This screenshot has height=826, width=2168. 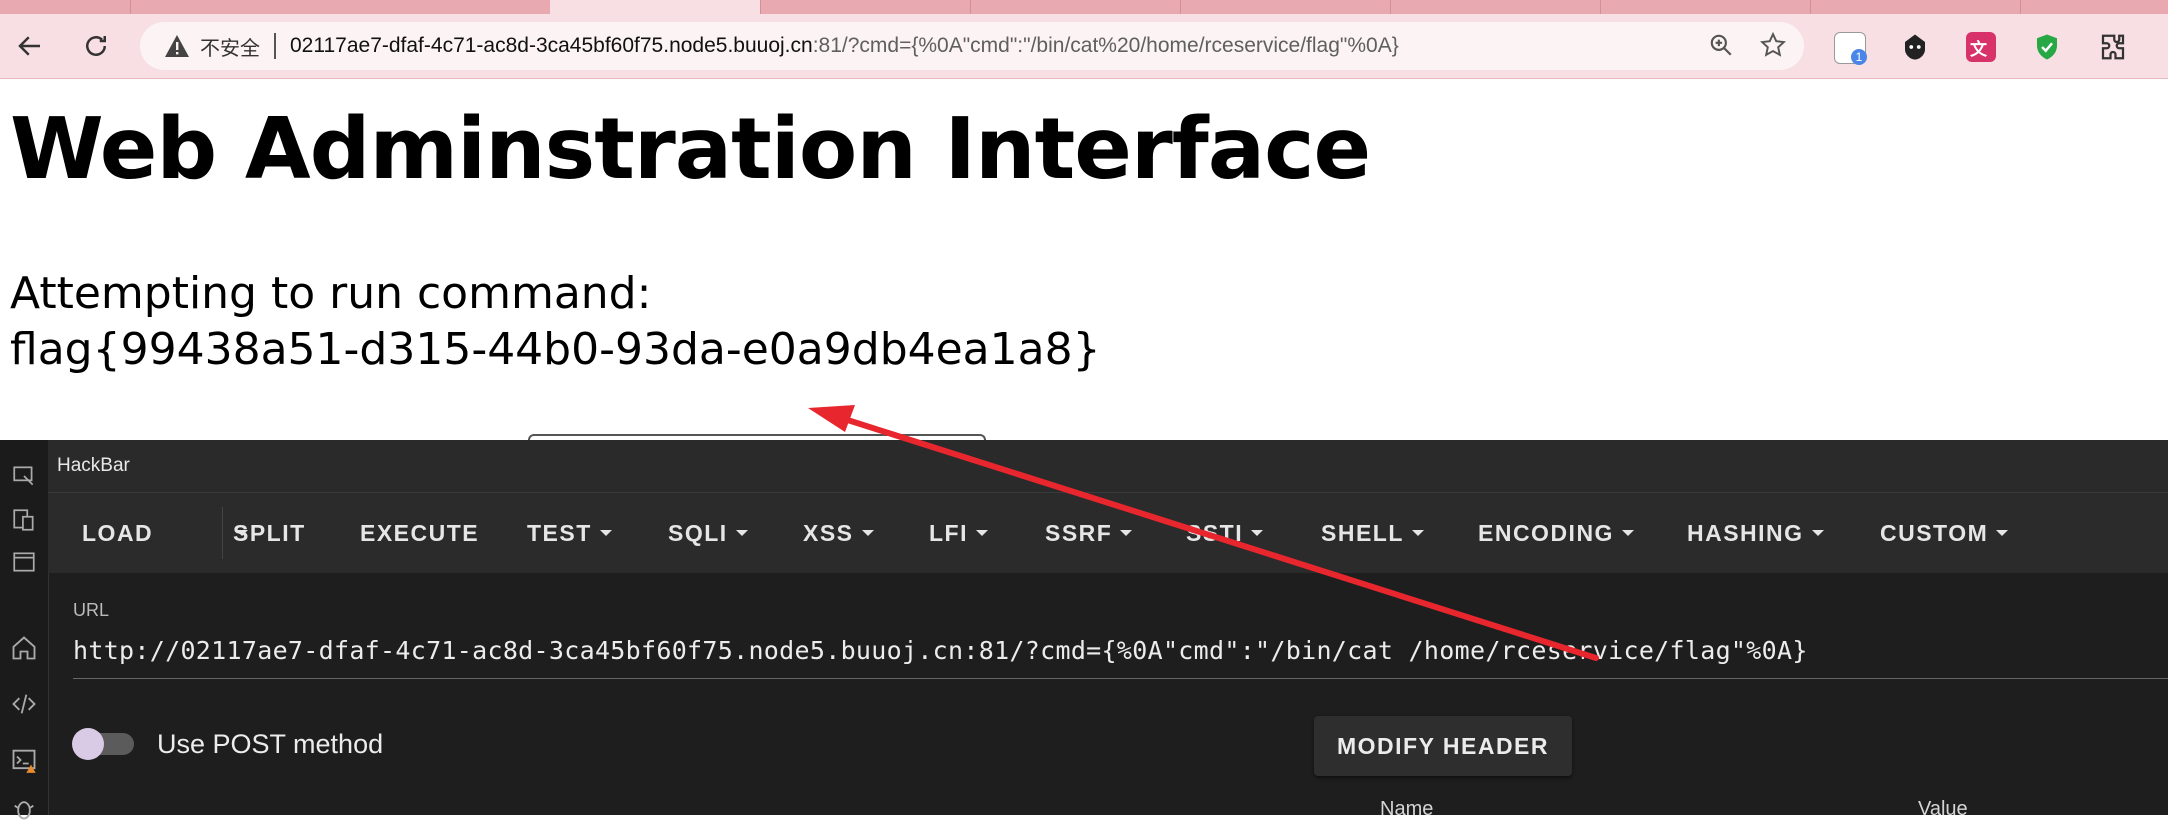 I want to click on tab-strip, so click(x=1084, y=7).